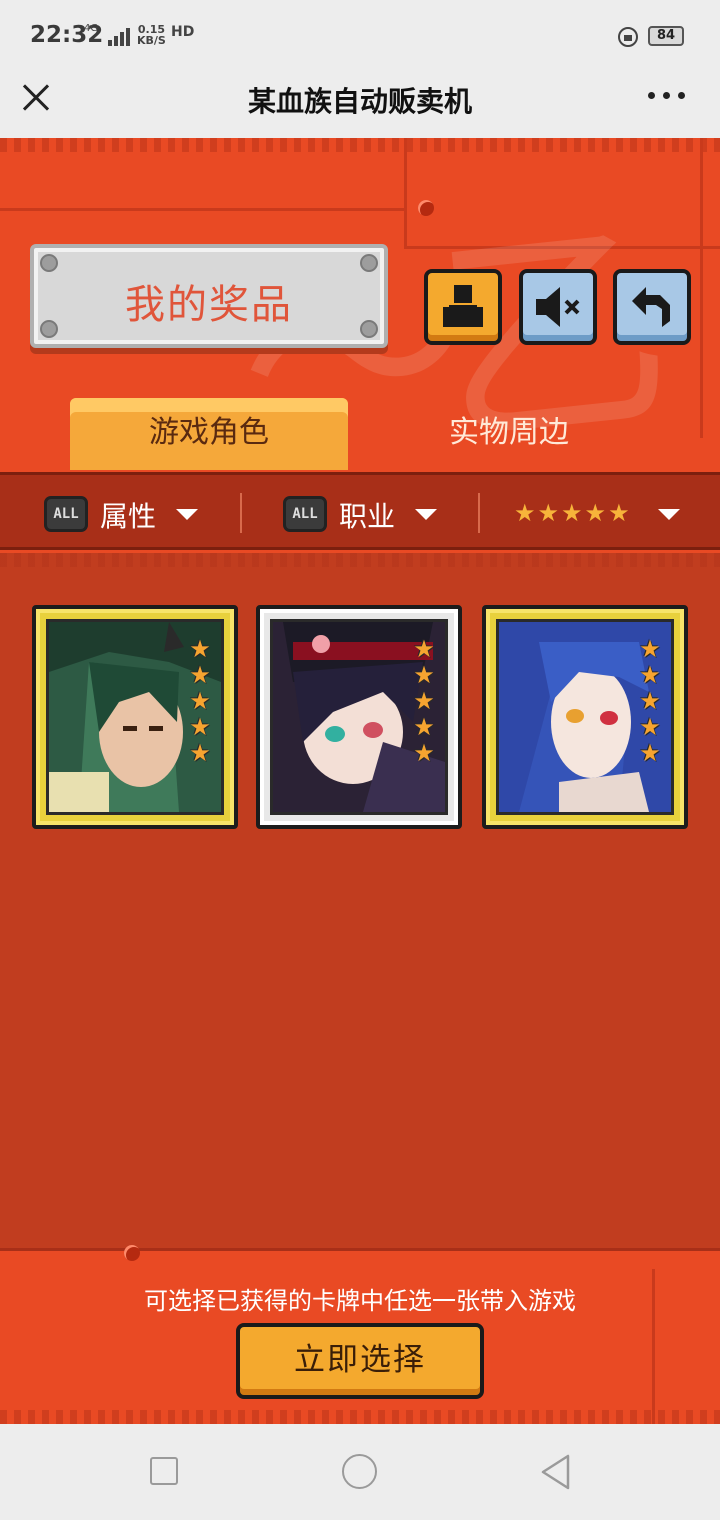 The width and height of the screenshot is (720, 1520). I want to click on title-bar: 某血族自动贩卖机, so click(360, 104).